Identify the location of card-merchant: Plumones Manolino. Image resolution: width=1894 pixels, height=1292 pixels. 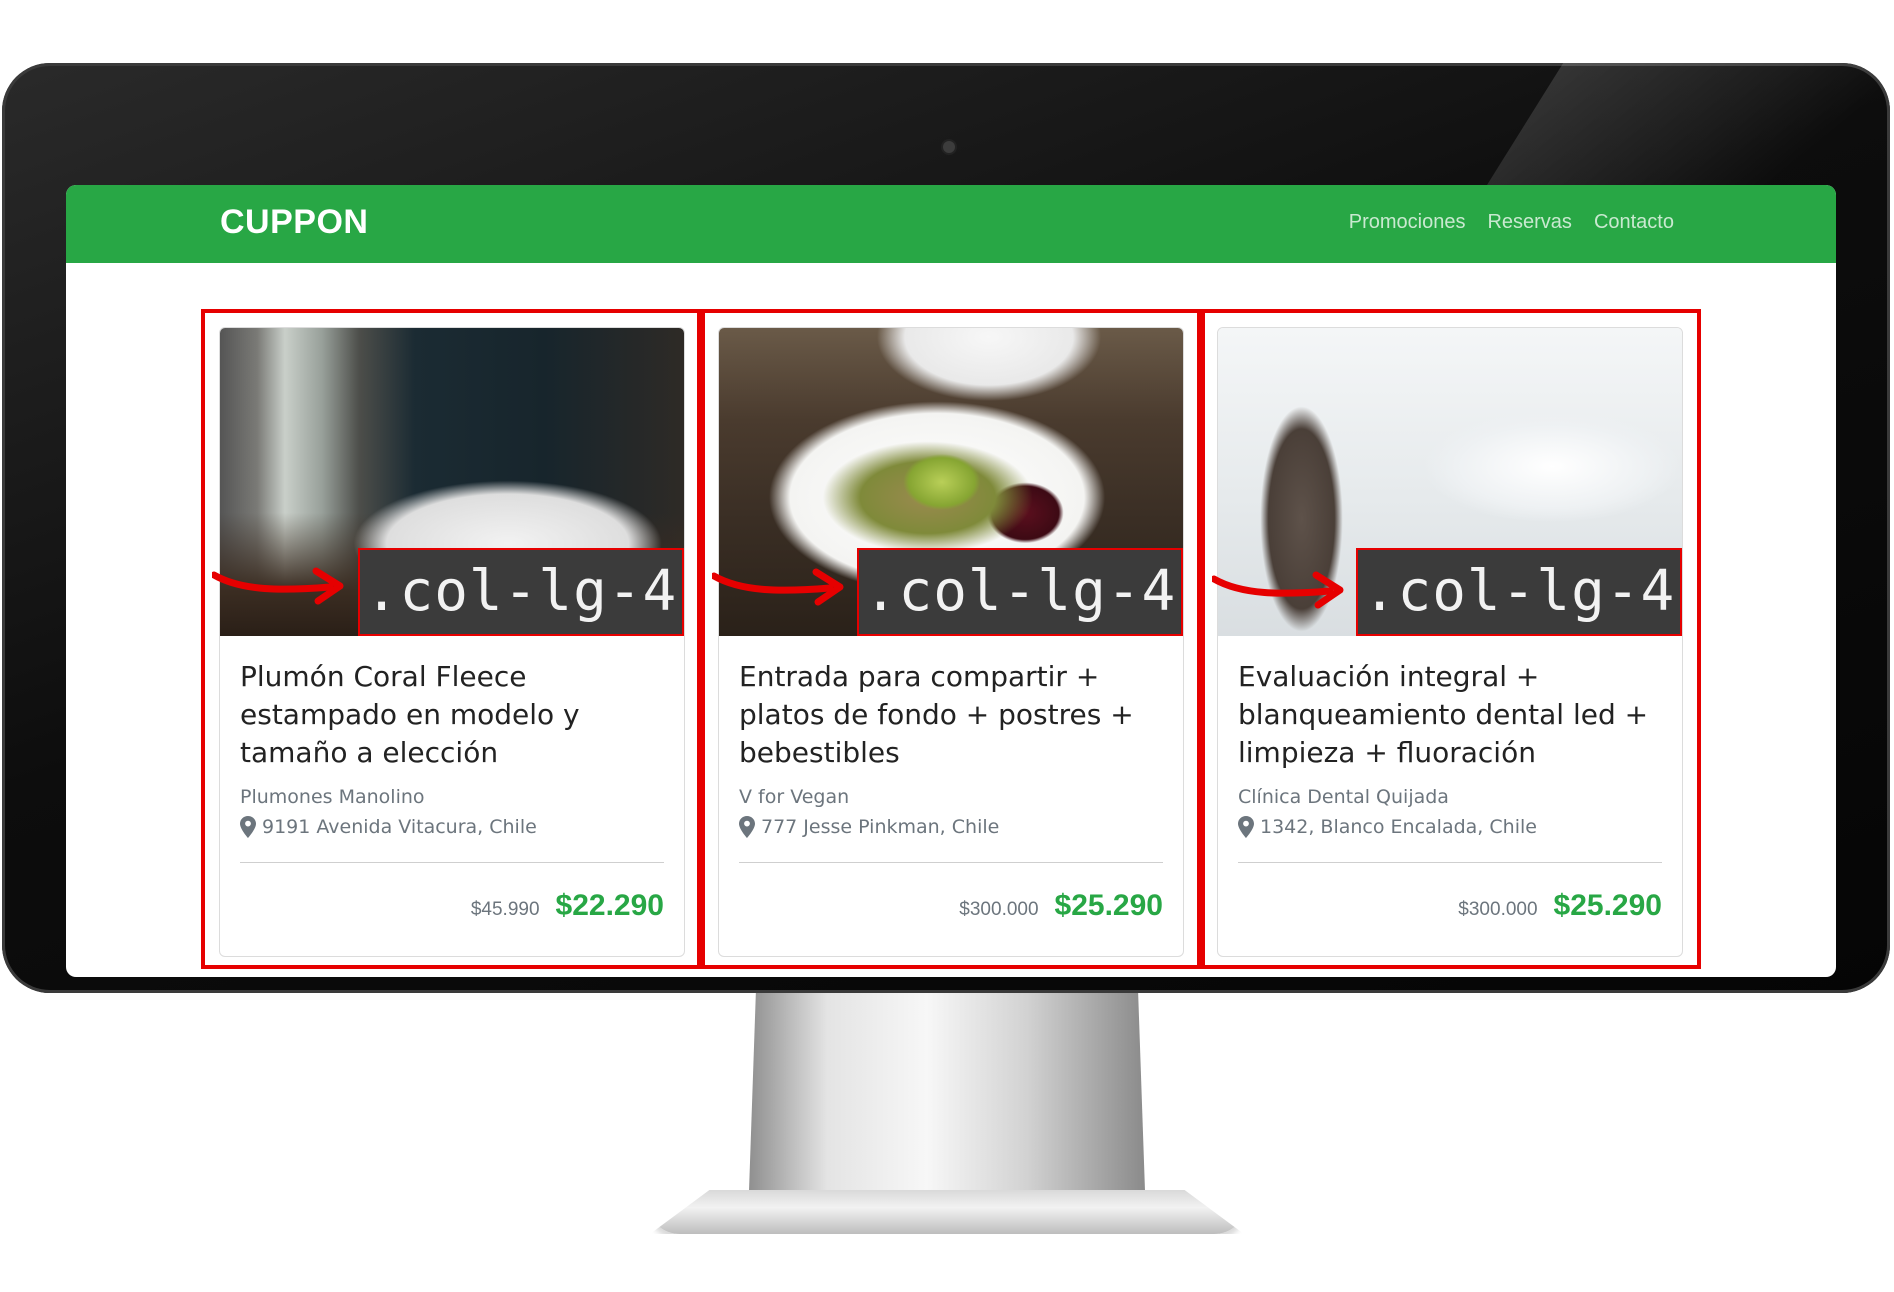
(332, 797).